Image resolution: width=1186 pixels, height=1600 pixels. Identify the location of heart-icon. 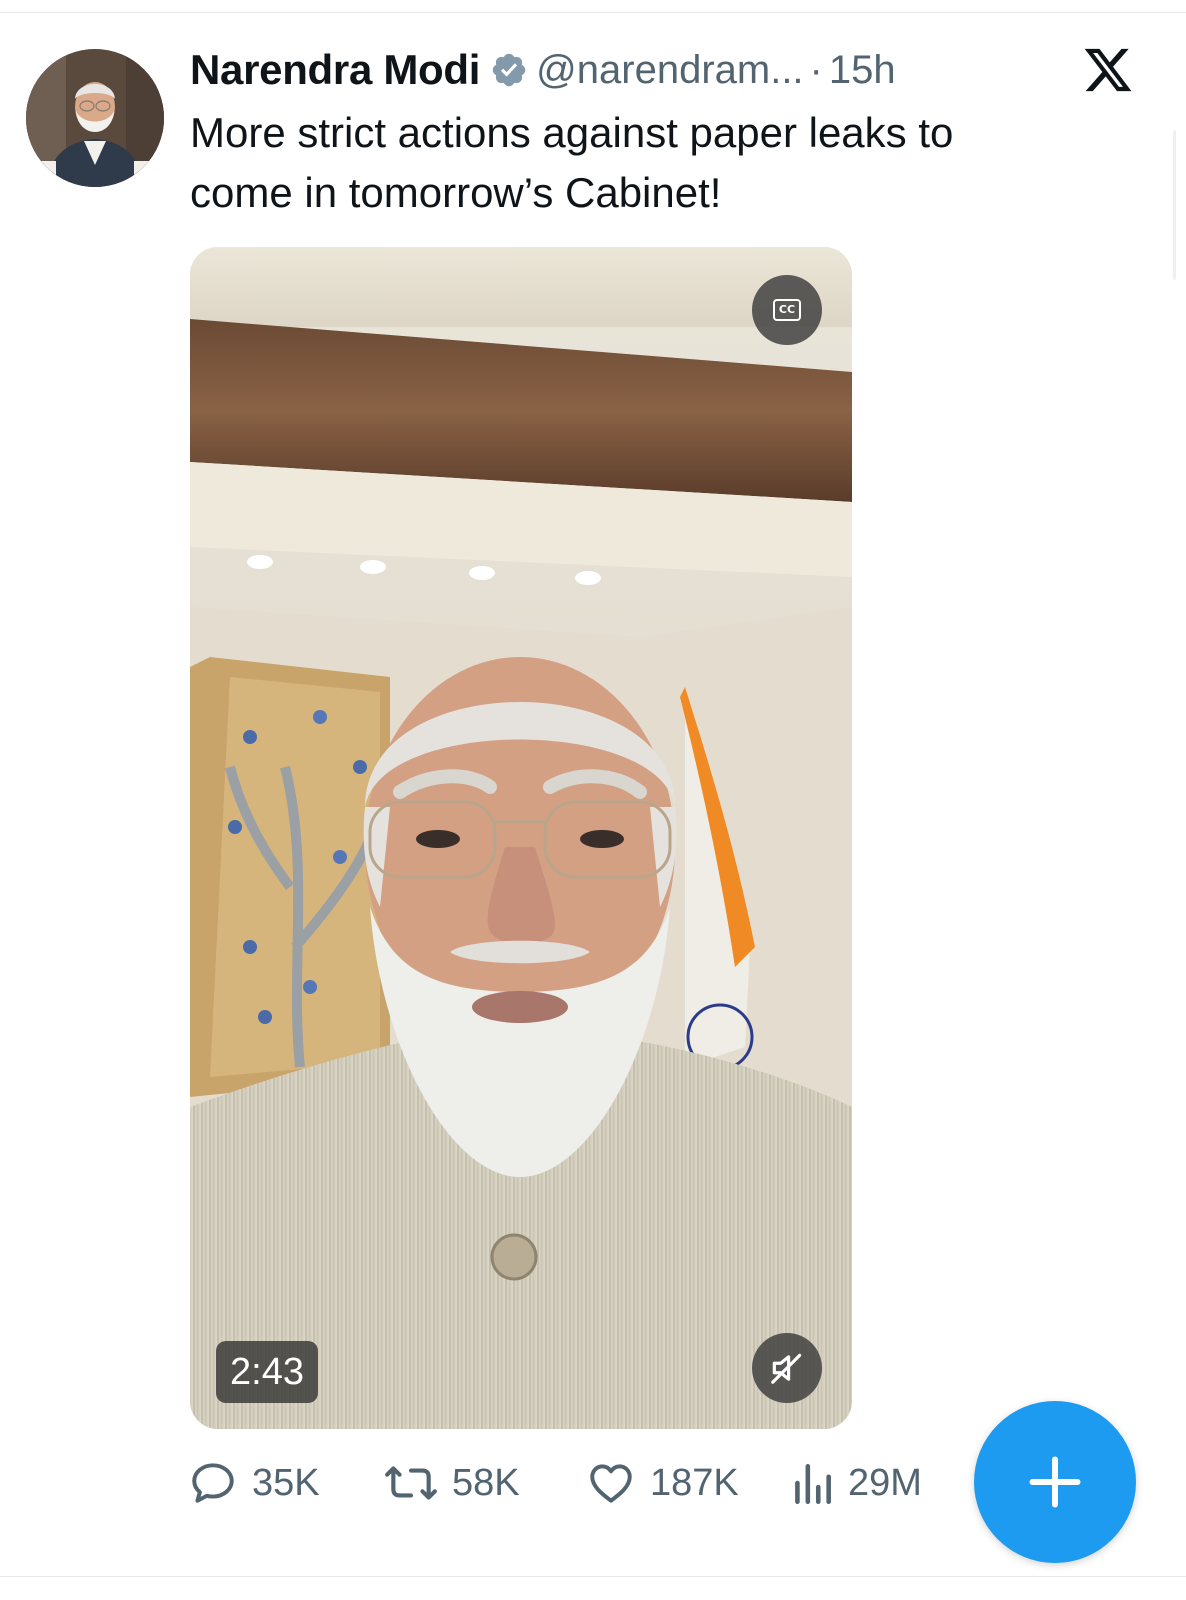
(611, 1483).